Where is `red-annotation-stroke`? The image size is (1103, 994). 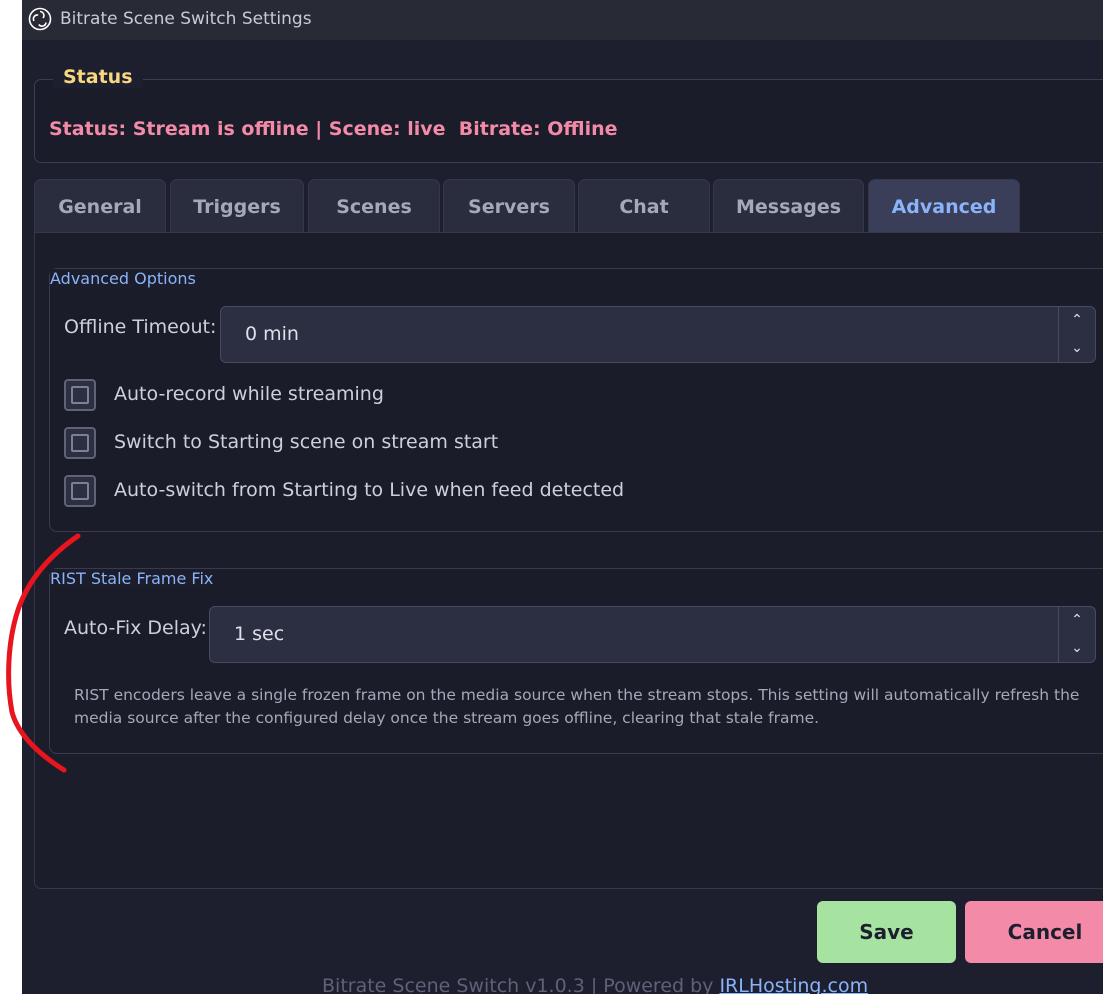
red-annotation-stroke is located at coordinates (43, 653).